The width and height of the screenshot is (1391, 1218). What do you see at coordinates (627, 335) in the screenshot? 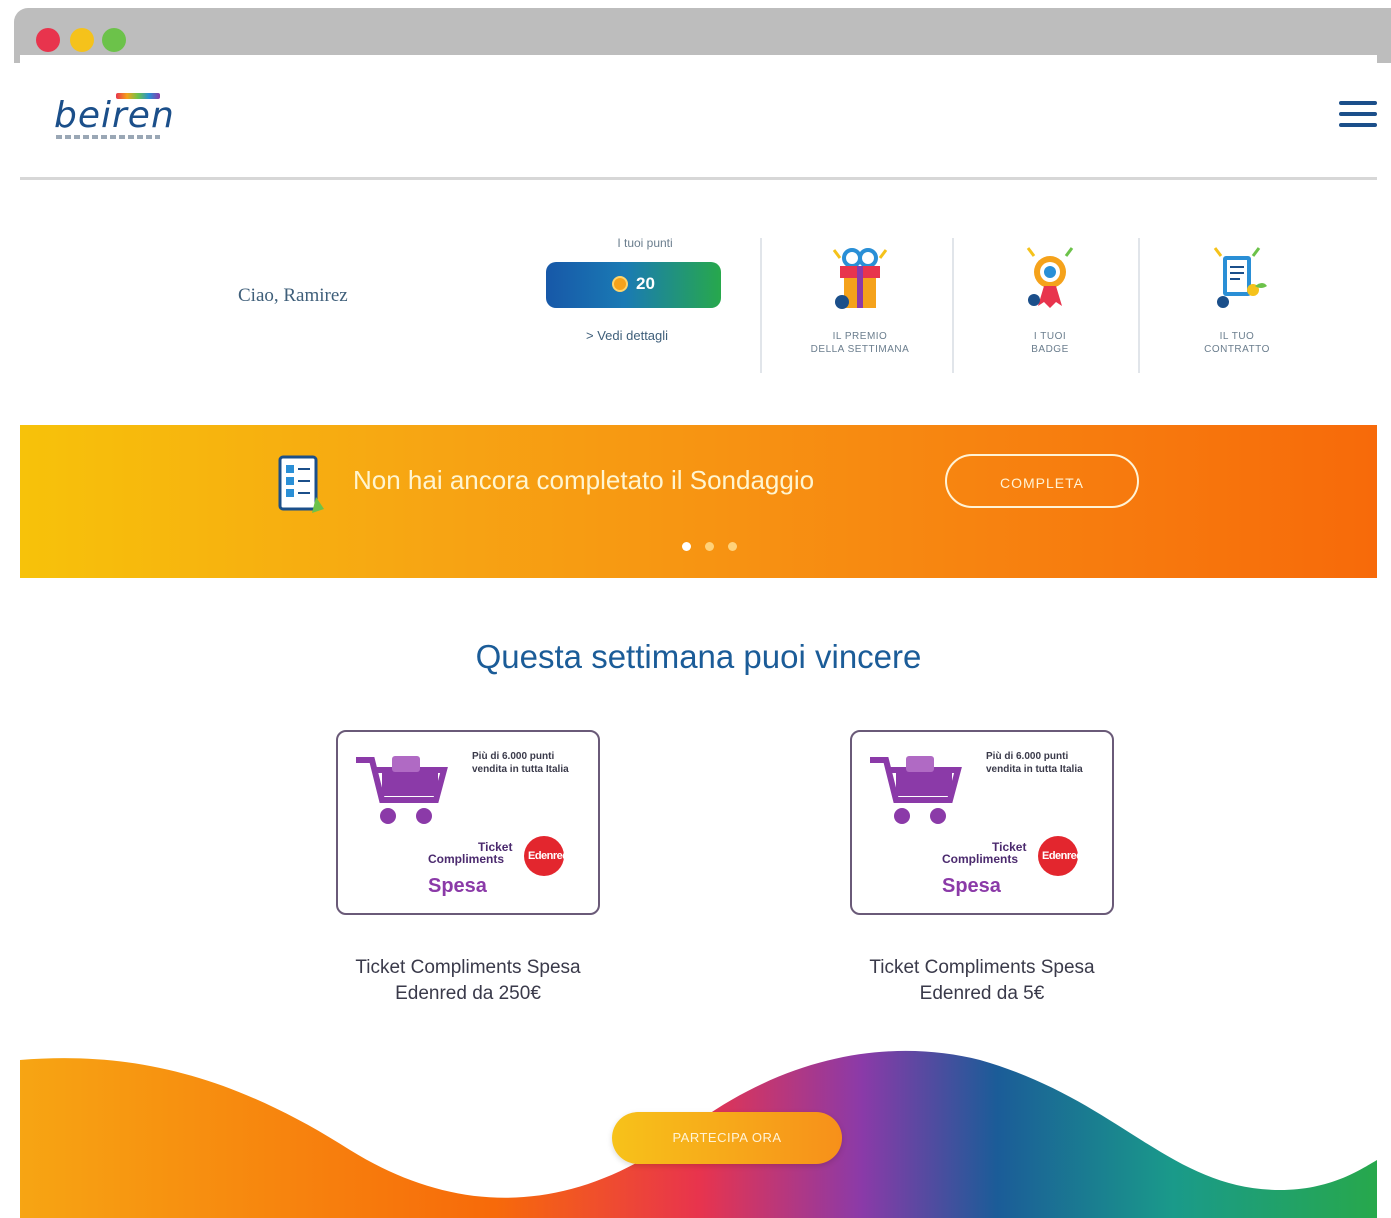
I see `view-details-link: > Vedi dettagli` at bounding box center [627, 335].